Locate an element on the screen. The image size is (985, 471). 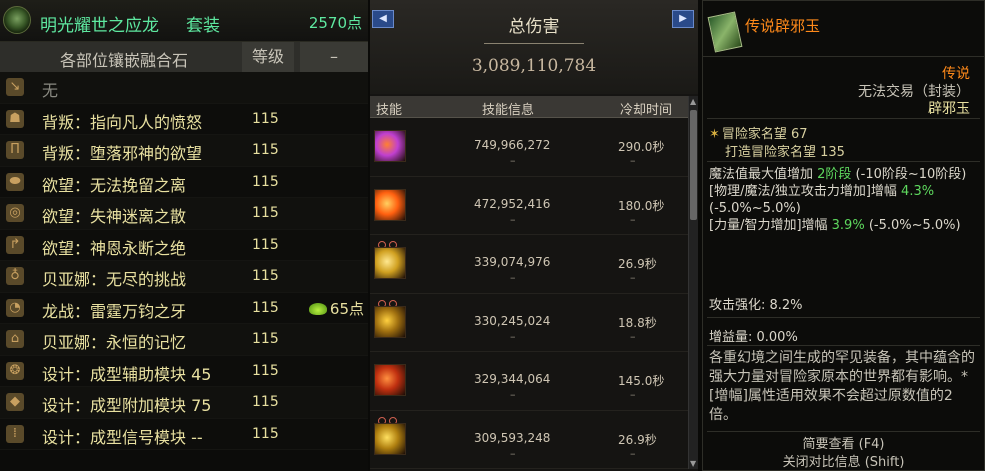
aux-icon: ❂ is located at coordinates (15, 370).